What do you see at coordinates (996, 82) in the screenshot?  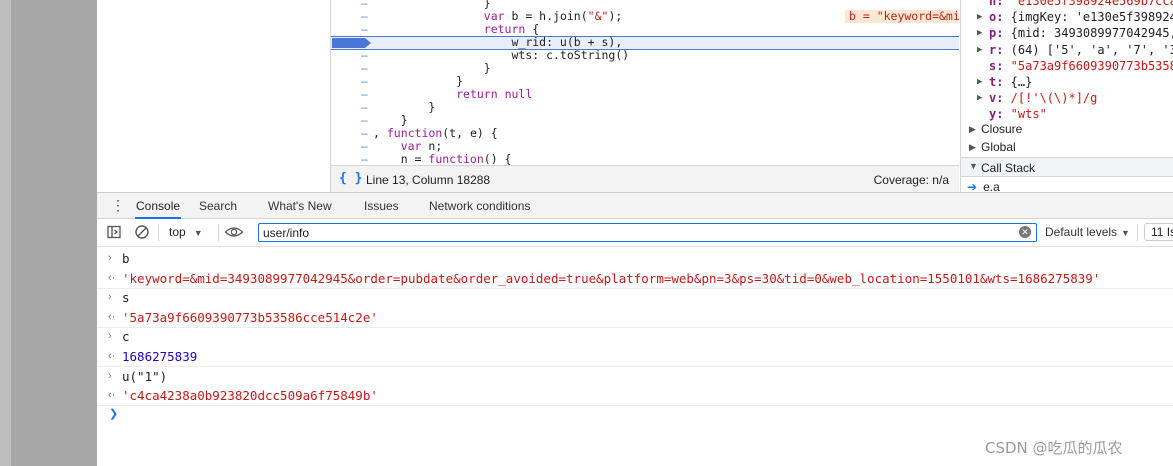 I see `variable-name: t:` at bounding box center [996, 82].